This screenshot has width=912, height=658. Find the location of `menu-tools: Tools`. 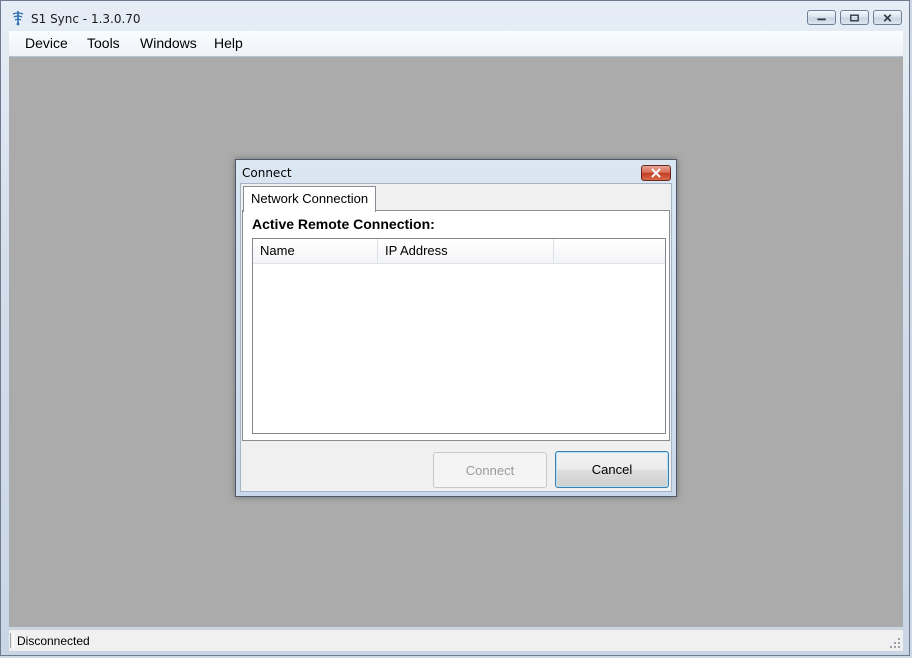

menu-tools: Tools is located at coordinates (103, 43).